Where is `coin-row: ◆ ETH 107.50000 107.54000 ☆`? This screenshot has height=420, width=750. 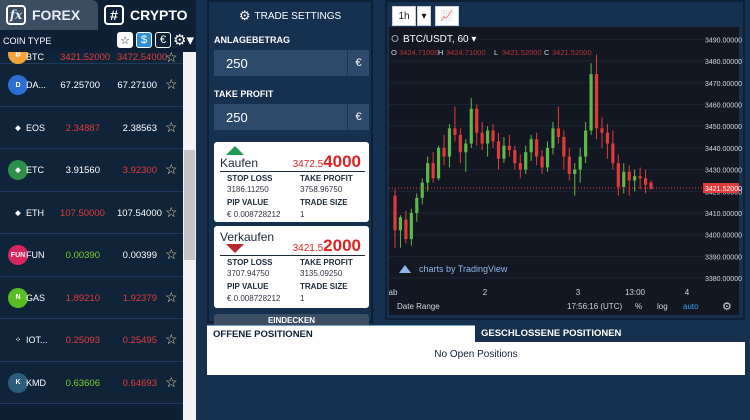 coin-row: ◆ ETH 107.50000 107.54000 ☆ is located at coordinates (91, 212).